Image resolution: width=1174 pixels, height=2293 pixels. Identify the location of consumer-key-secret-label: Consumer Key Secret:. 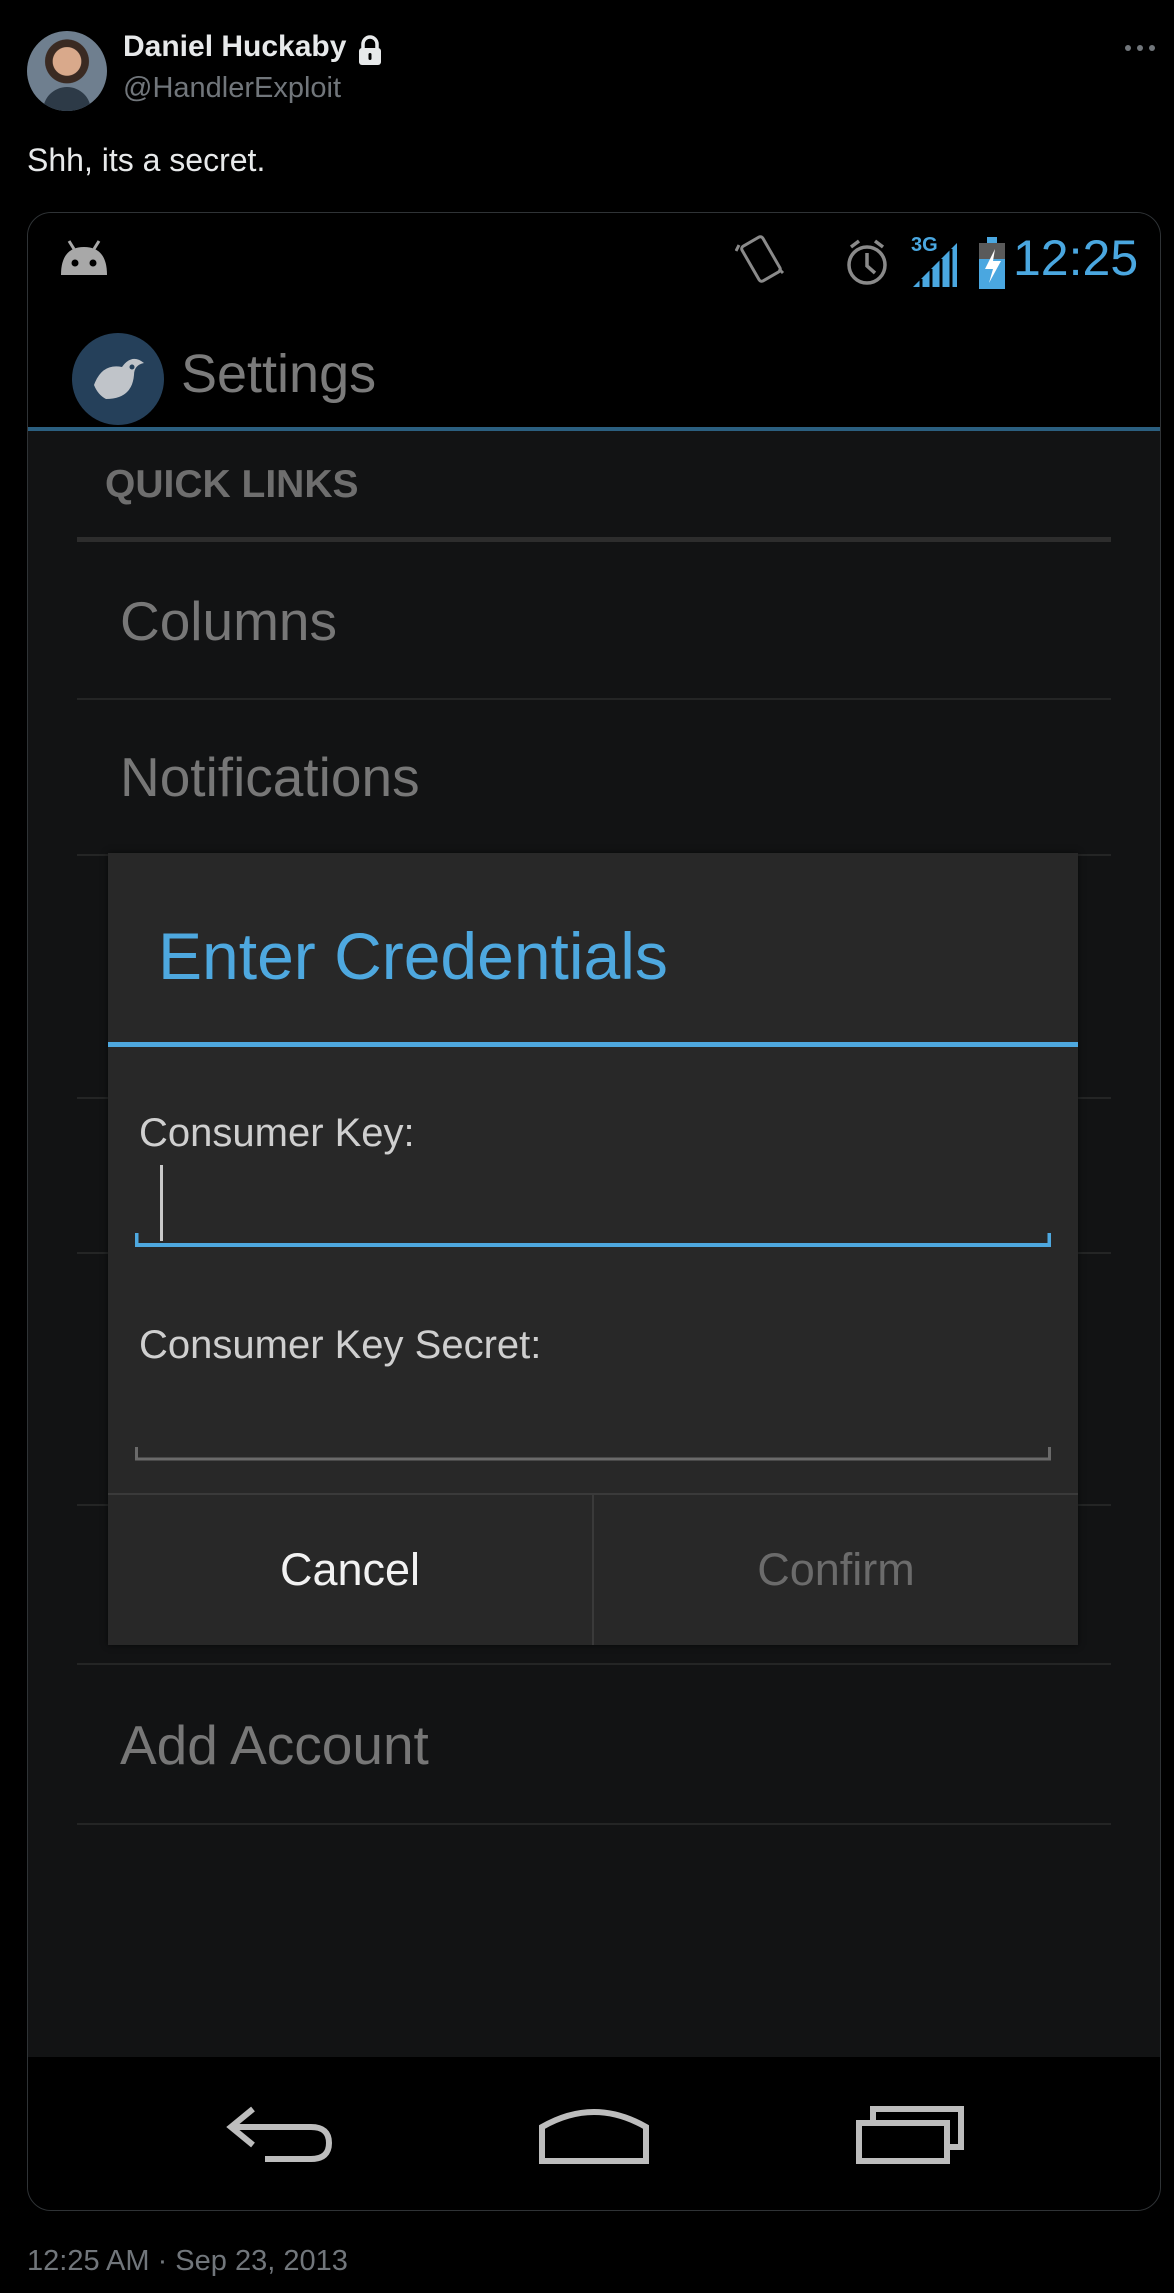
(340, 1345).